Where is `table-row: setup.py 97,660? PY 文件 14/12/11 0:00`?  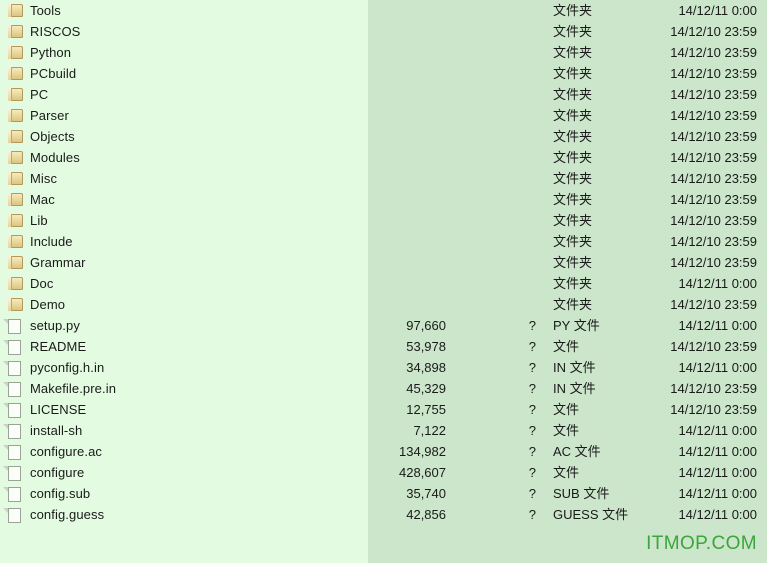
table-row: setup.py 97,660? PY 文件 14/12/11 0:00 is located at coordinates (383, 325).